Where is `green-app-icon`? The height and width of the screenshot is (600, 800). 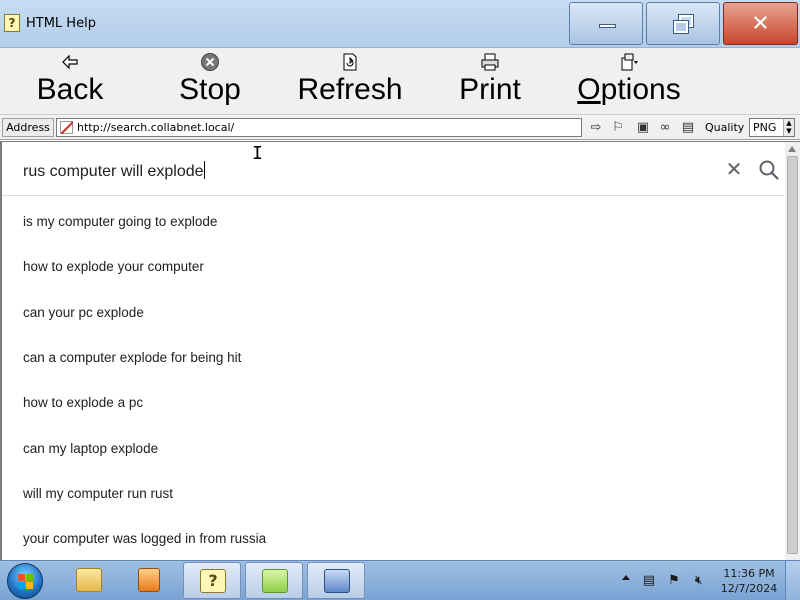 green-app-icon is located at coordinates (275, 581).